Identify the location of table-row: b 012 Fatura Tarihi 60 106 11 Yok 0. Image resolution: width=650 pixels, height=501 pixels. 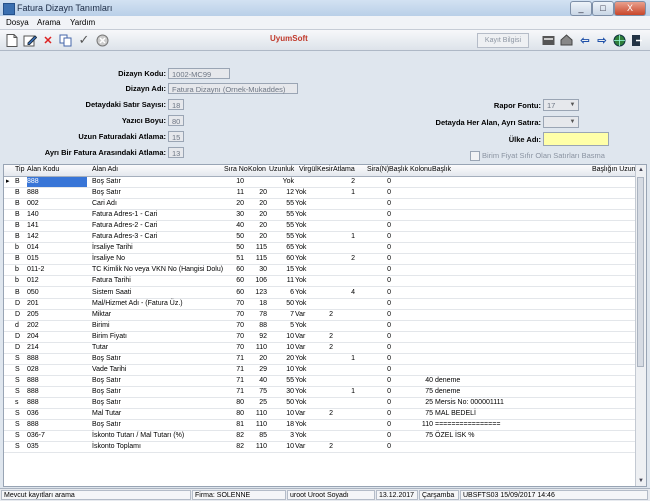
(320, 282).